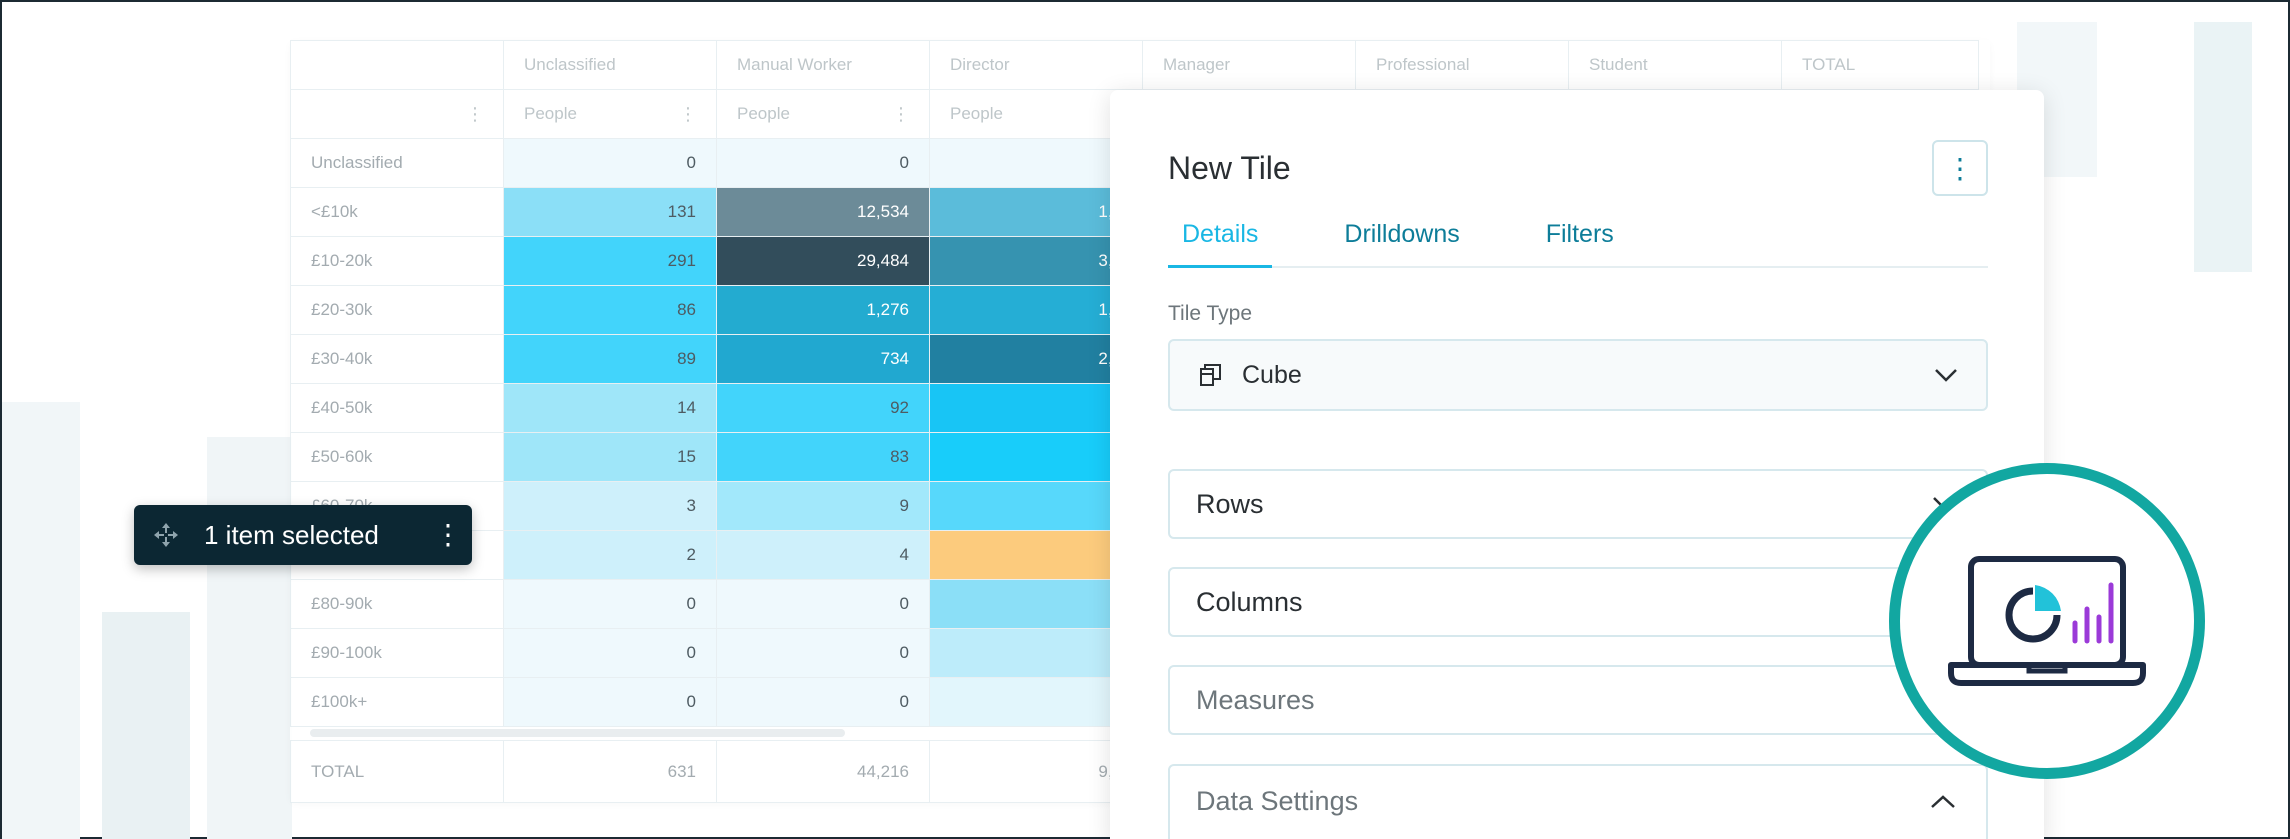 The width and height of the screenshot is (2290, 839). Describe the element at coordinates (1943, 801) in the screenshot. I see `chevron-up-icon` at that location.